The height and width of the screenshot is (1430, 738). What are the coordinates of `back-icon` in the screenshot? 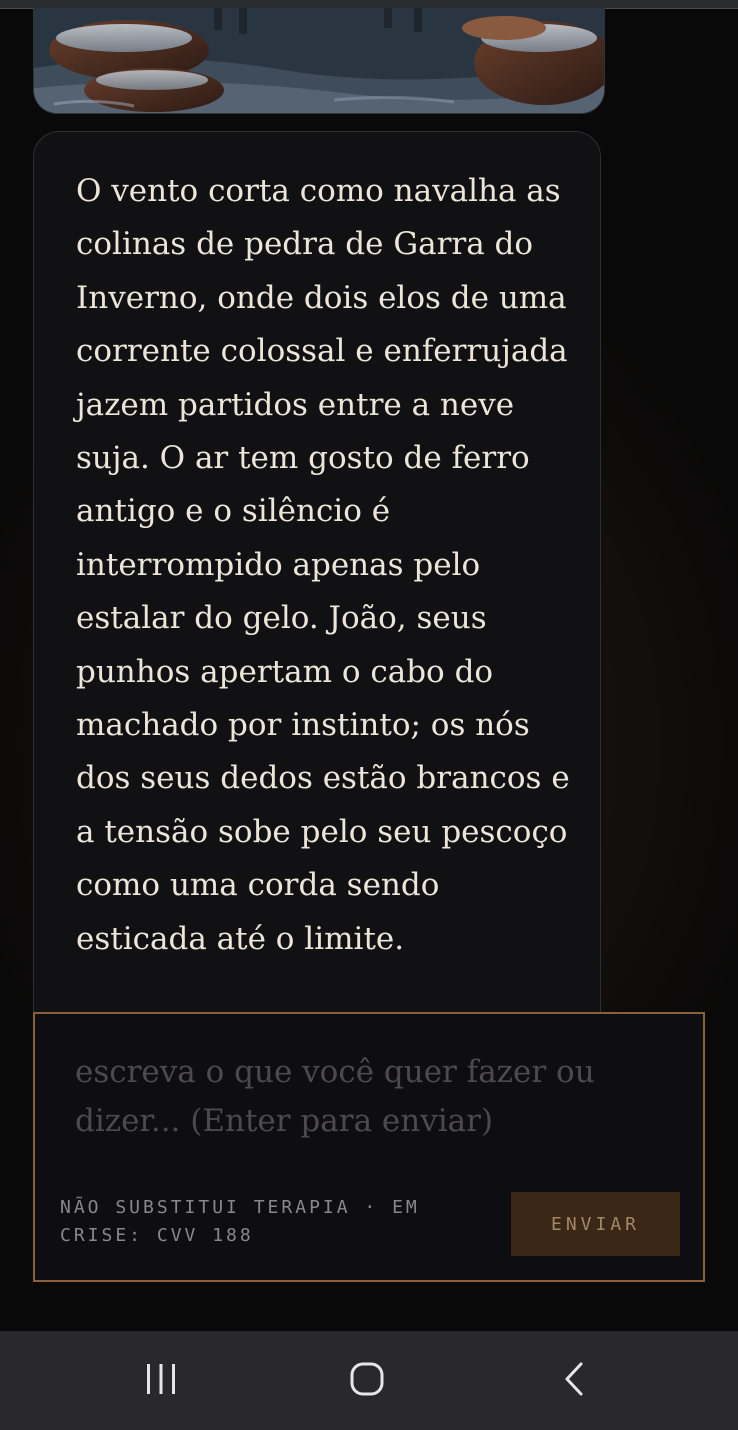 It's located at (574, 1381).